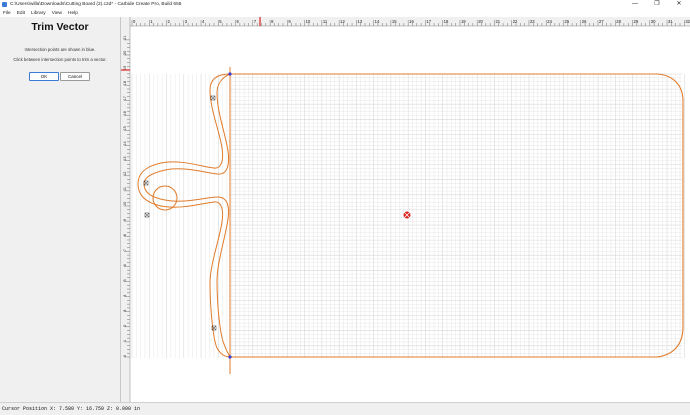 This screenshot has height=415, width=690. Describe the element at coordinates (38, 13) in the screenshot. I see `menu-library: Library` at that location.